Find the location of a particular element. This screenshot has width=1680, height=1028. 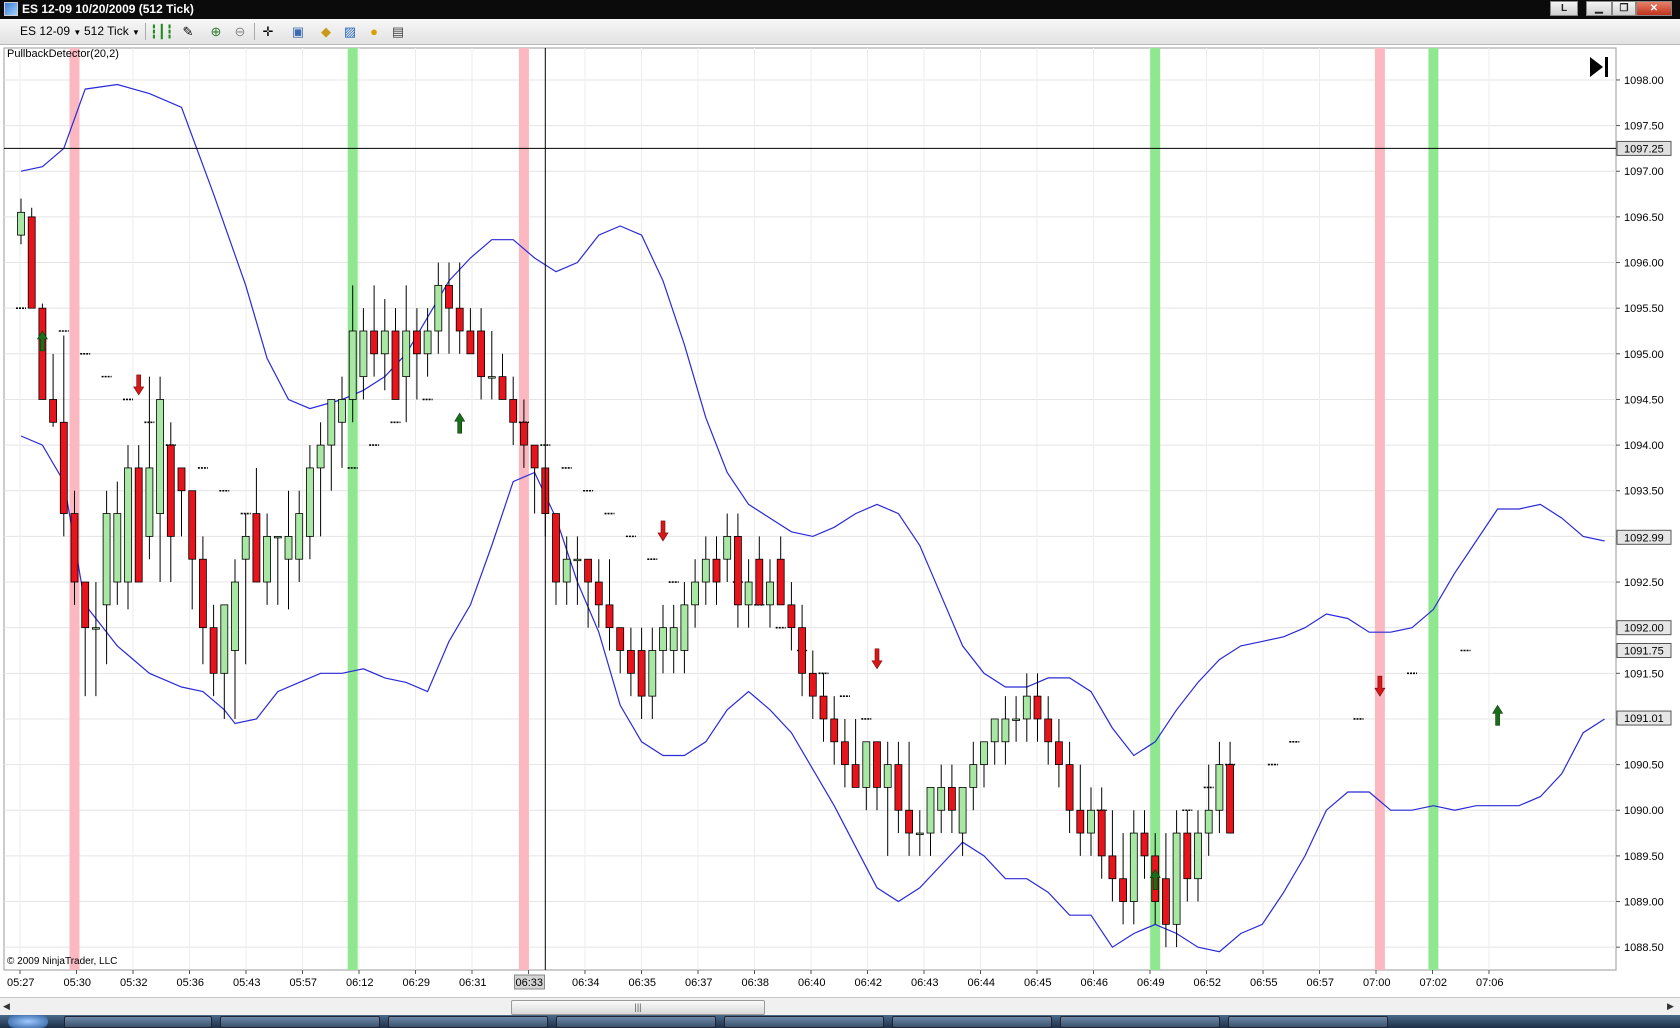

alert-icon: ● is located at coordinates (374, 31).